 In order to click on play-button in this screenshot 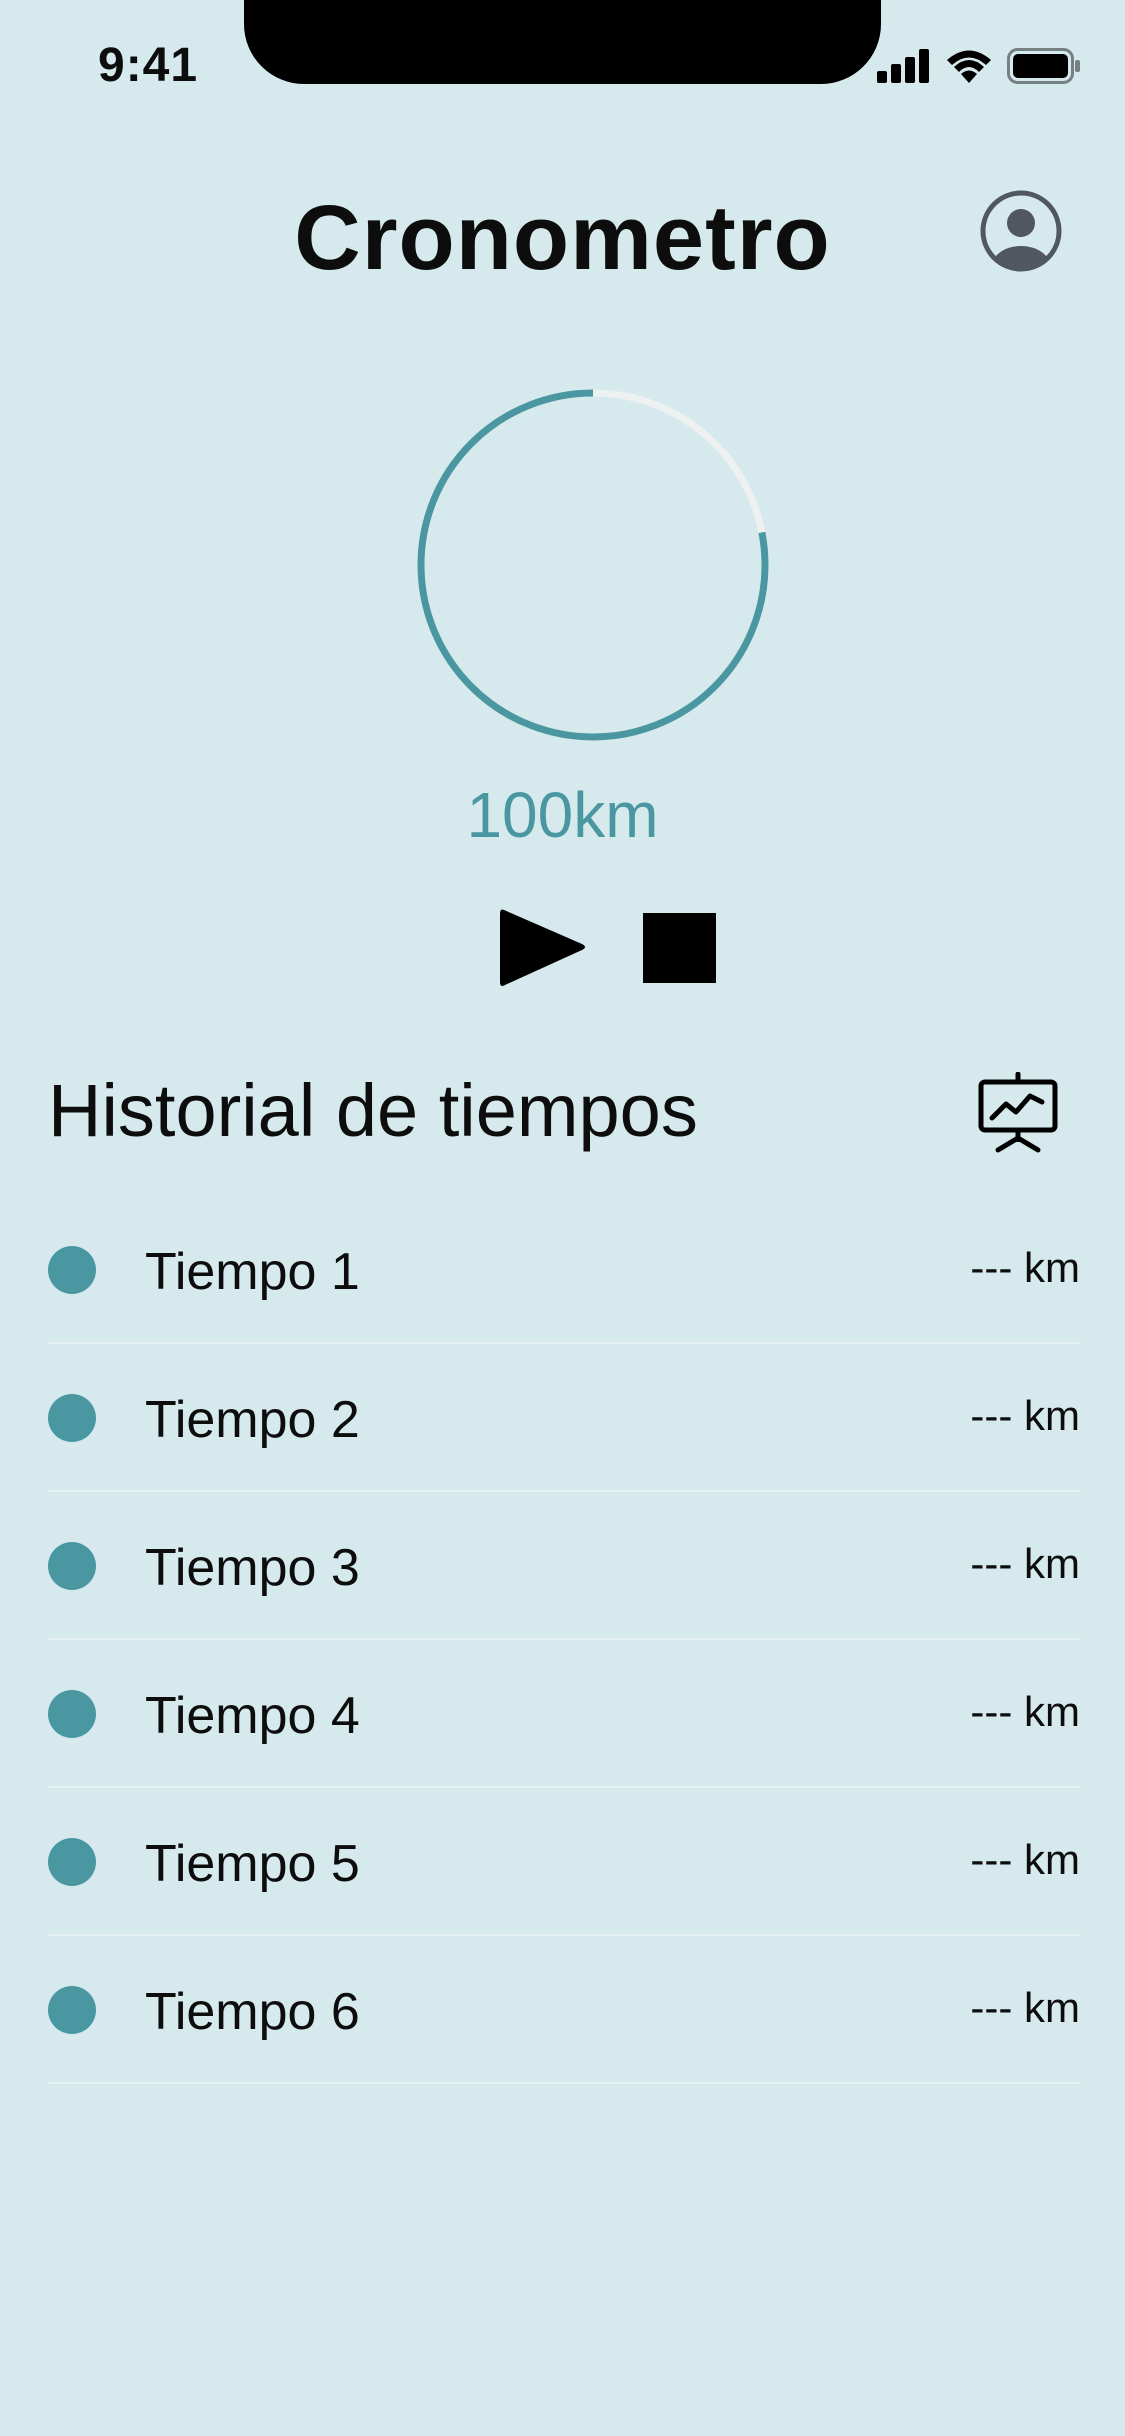, I will do `click(543, 947)`.